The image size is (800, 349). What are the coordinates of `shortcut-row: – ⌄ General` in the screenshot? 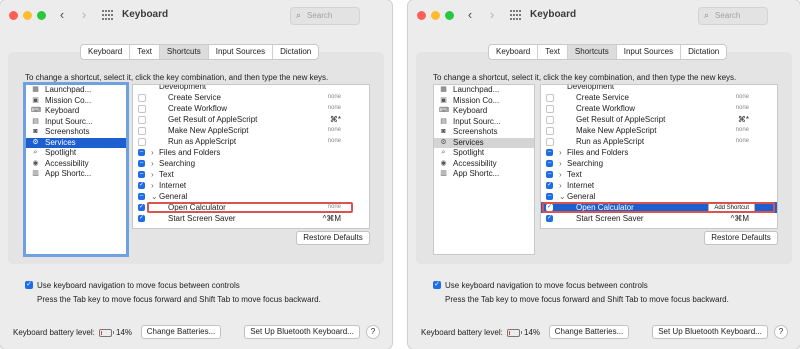 It's located at (659, 196).